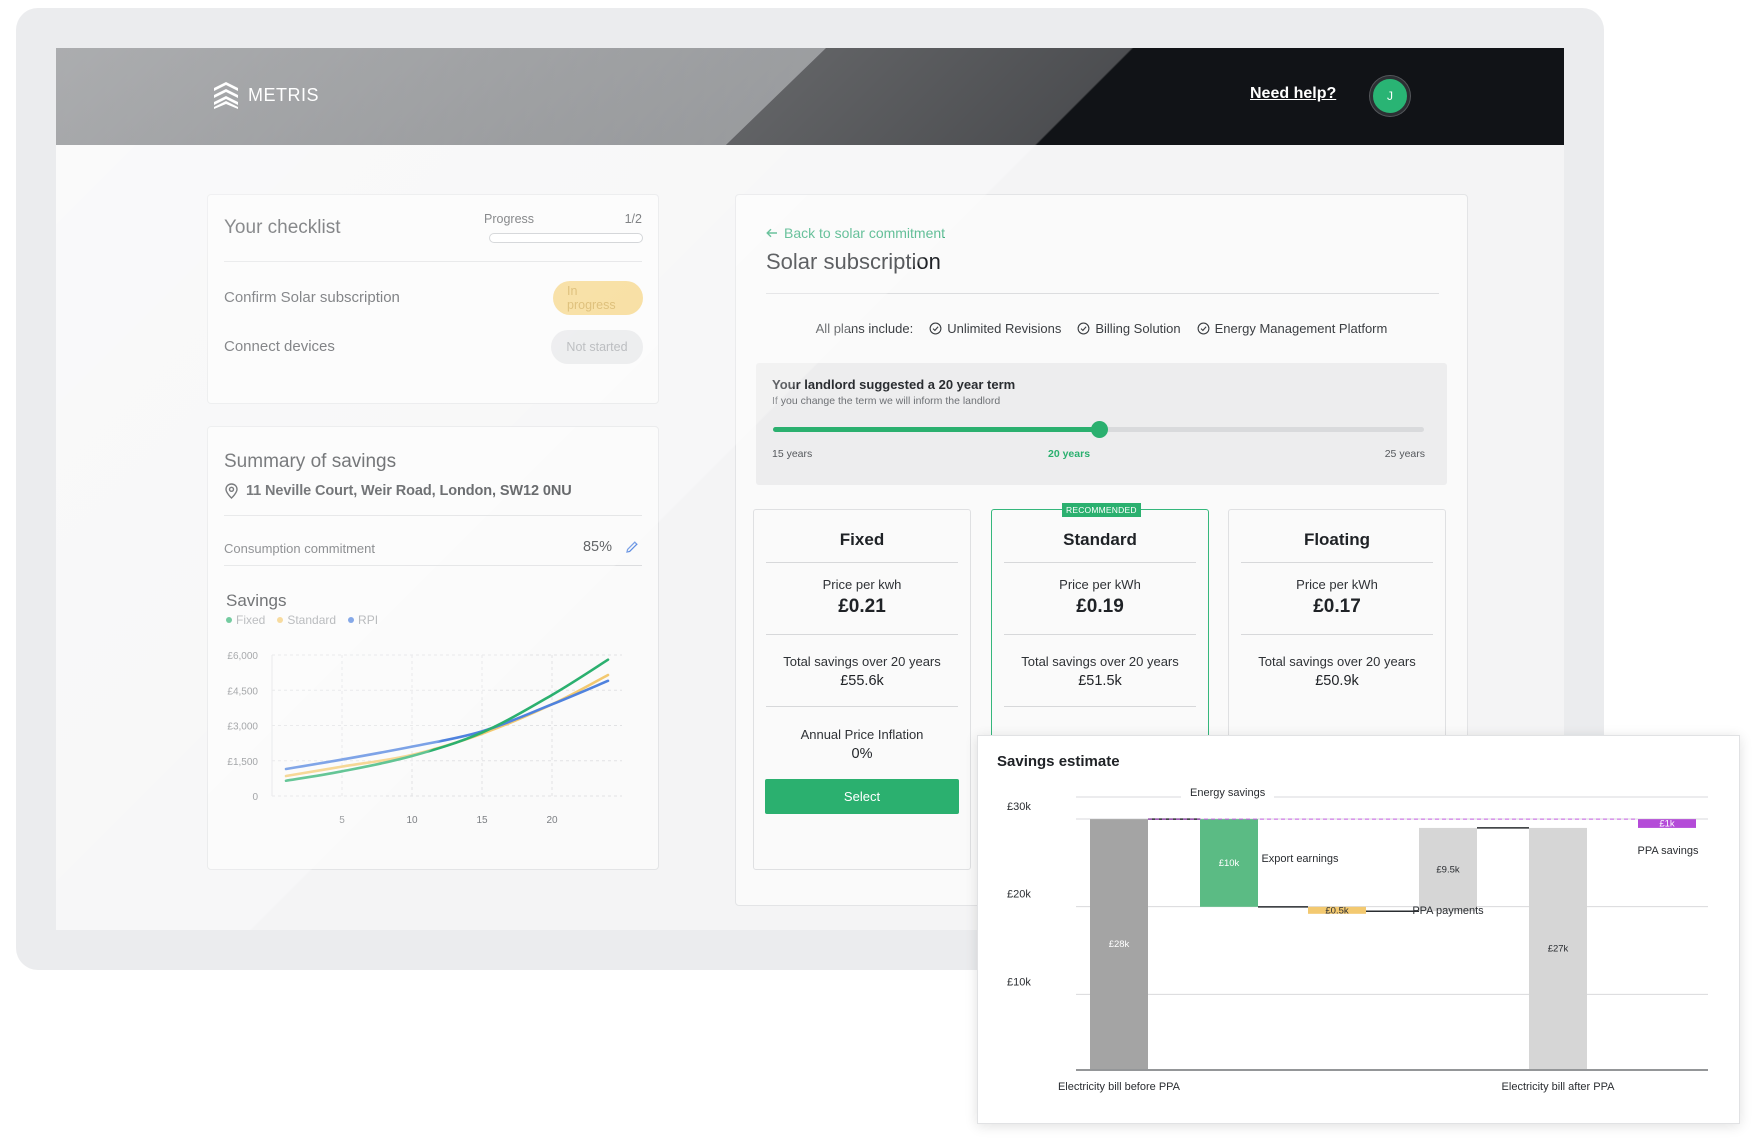 The width and height of the screenshot is (1754, 1146). I want to click on progress-count: 1/2, so click(633, 219).